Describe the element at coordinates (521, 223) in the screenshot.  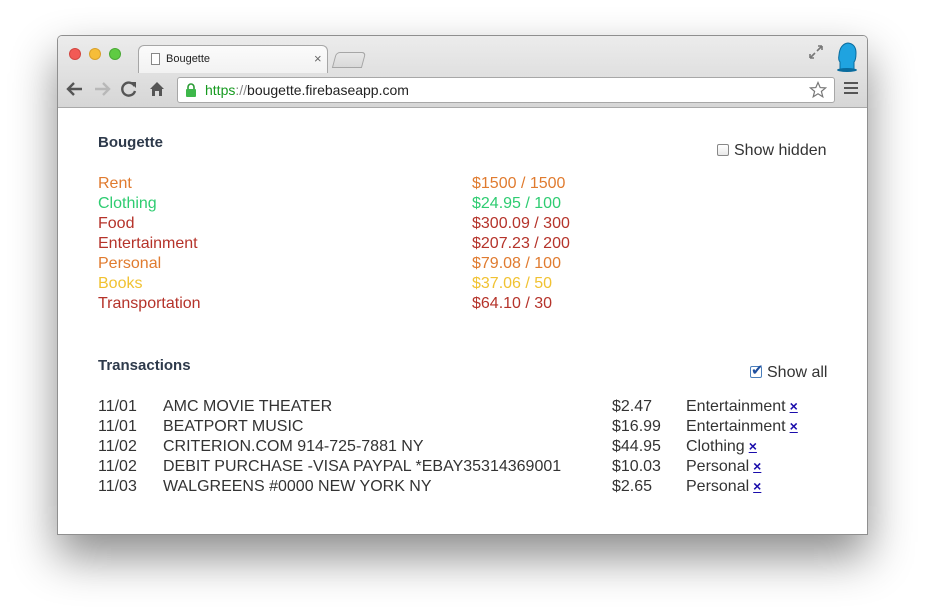
I see `budget-amount: $300.09 / 300` at that location.